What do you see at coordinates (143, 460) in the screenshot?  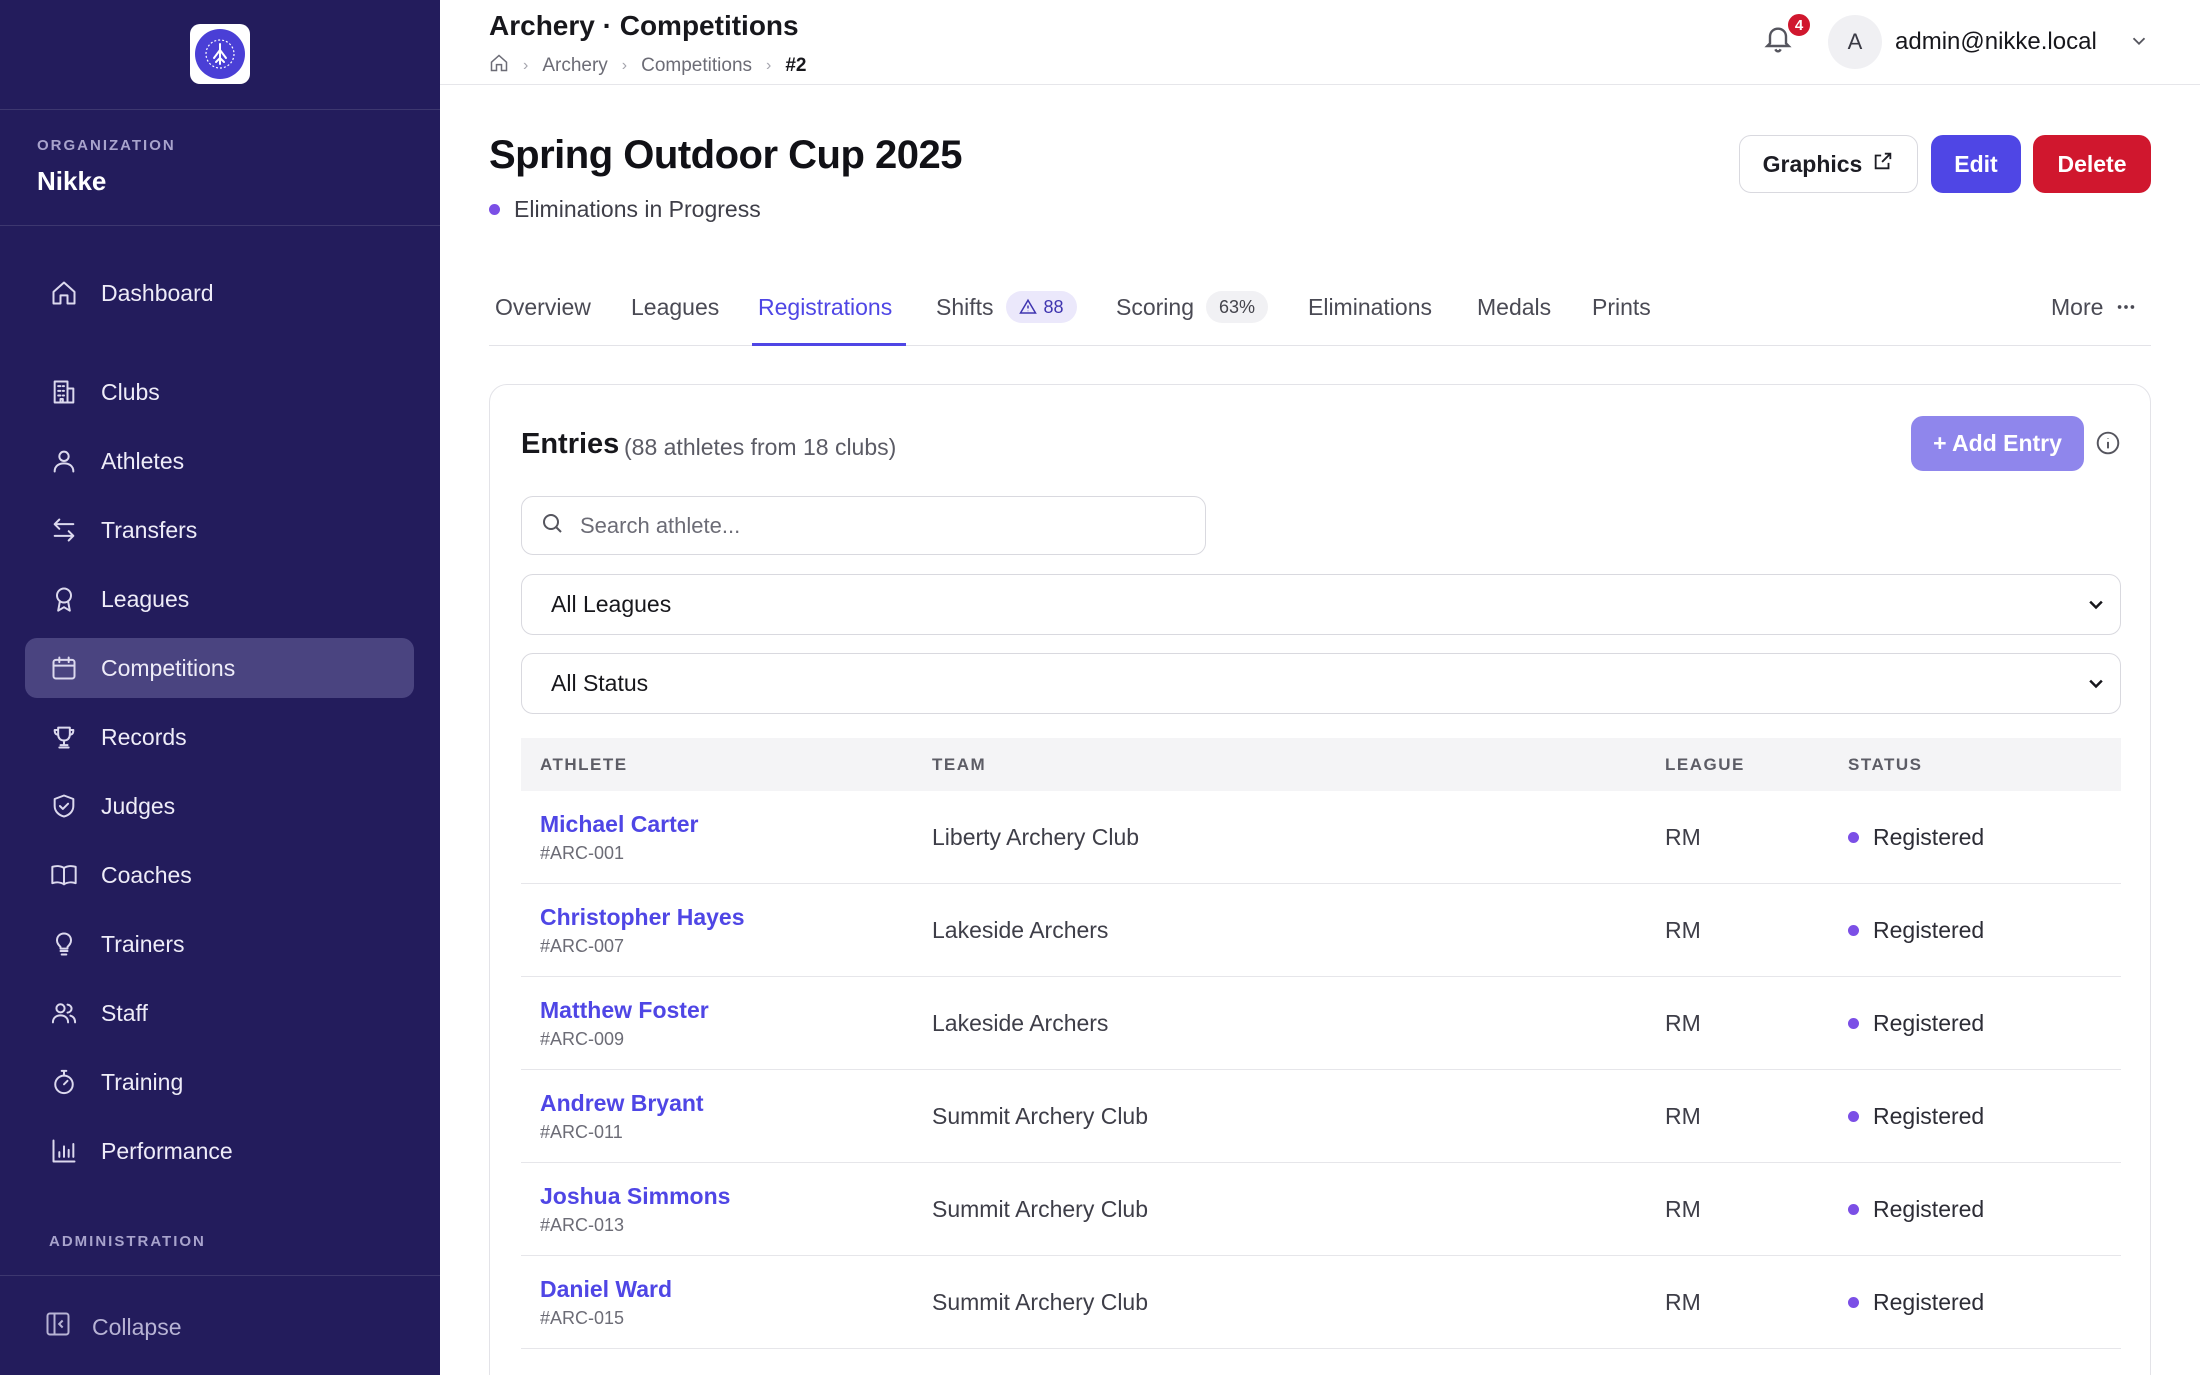 I see `sidebar-item-label: Athletes` at bounding box center [143, 460].